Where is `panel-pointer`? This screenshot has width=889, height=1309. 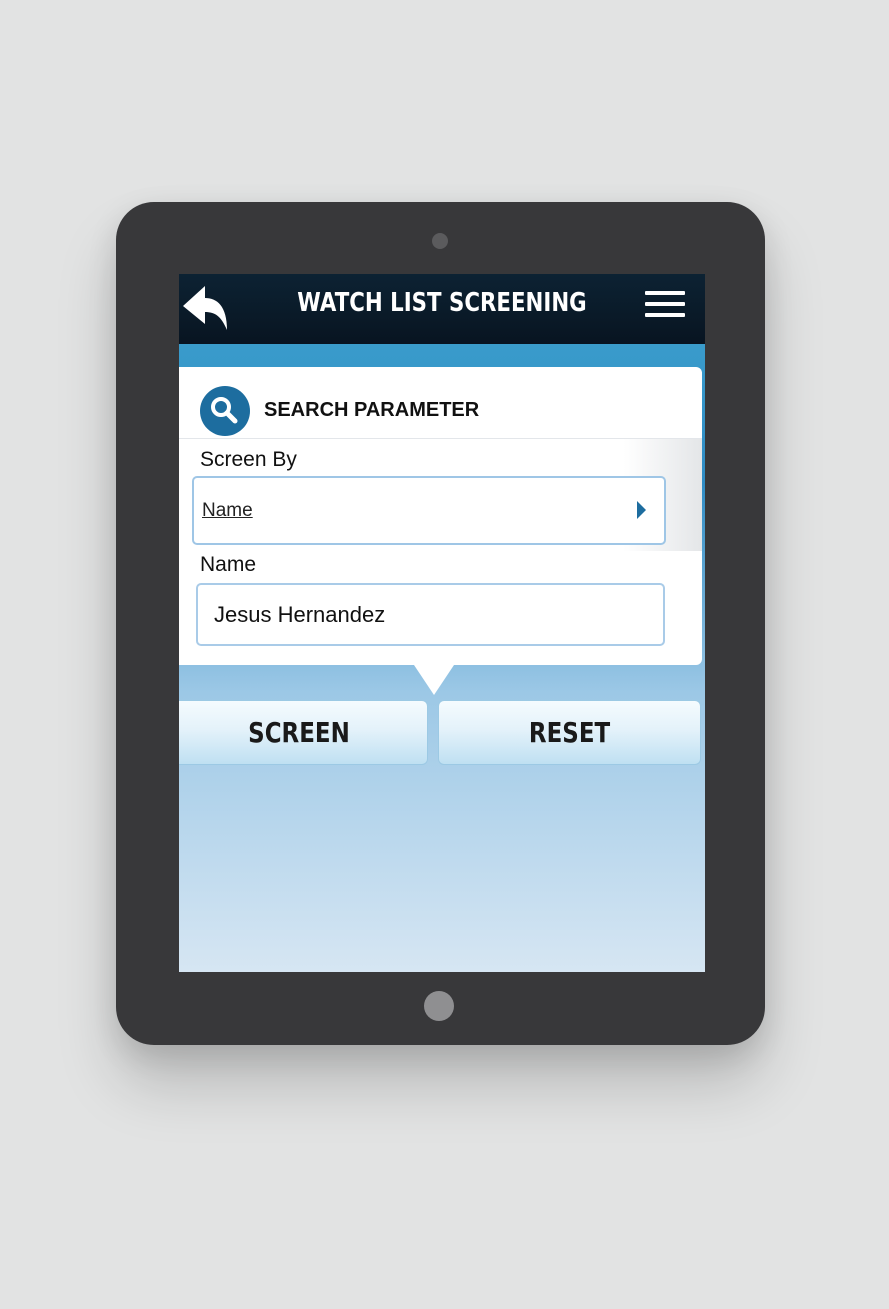
panel-pointer is located at coordinates (434, 680).